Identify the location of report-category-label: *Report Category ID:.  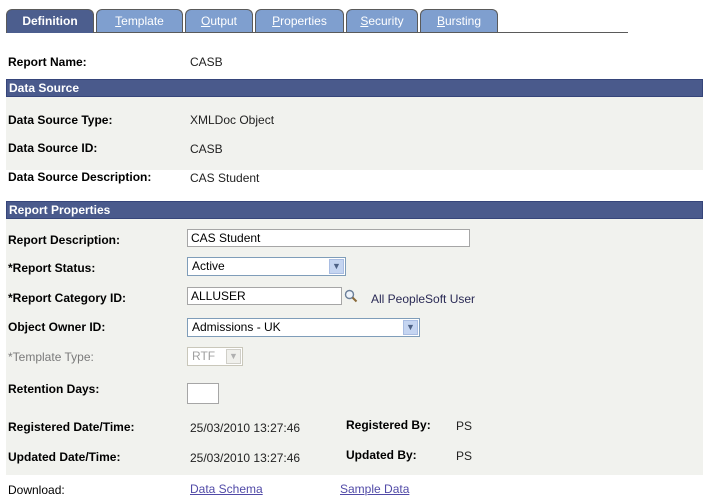
(67, 298).